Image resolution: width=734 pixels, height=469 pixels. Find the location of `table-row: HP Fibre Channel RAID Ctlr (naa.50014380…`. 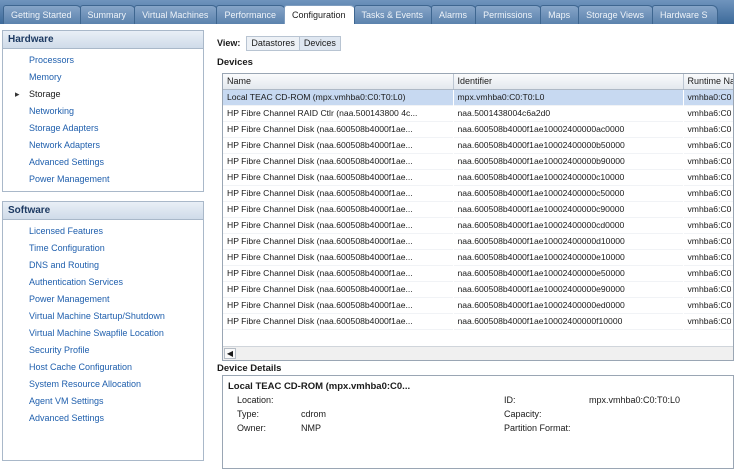

table-row: HP Fibre Channel RAID Ctlr (naa.50014380… is located at coordinates (478, 113).